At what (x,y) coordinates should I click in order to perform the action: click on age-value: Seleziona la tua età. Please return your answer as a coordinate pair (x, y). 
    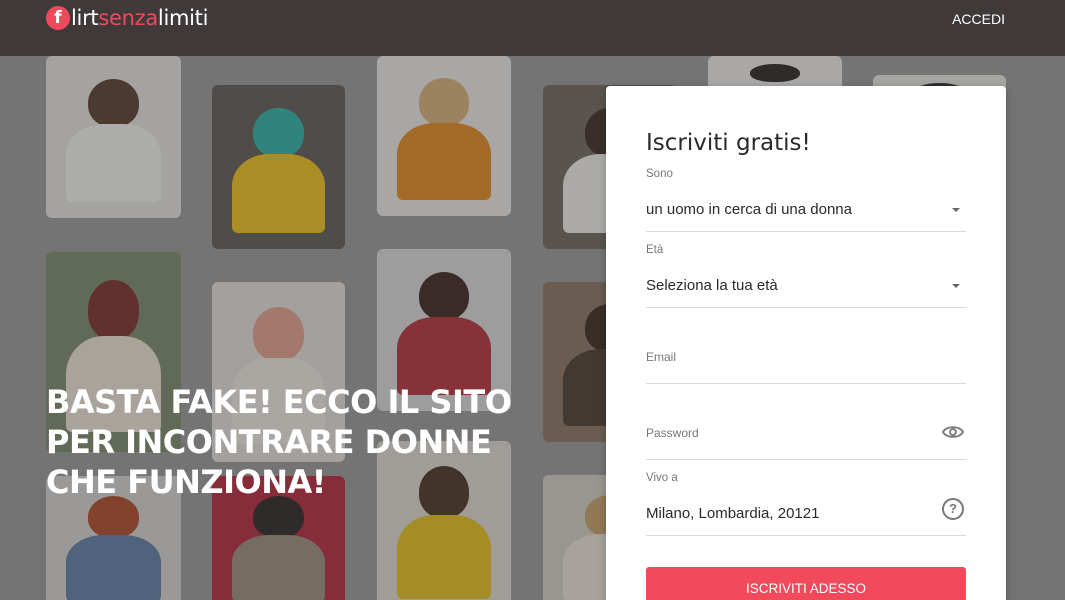
    Looking at the image, I should click on (712, 285).